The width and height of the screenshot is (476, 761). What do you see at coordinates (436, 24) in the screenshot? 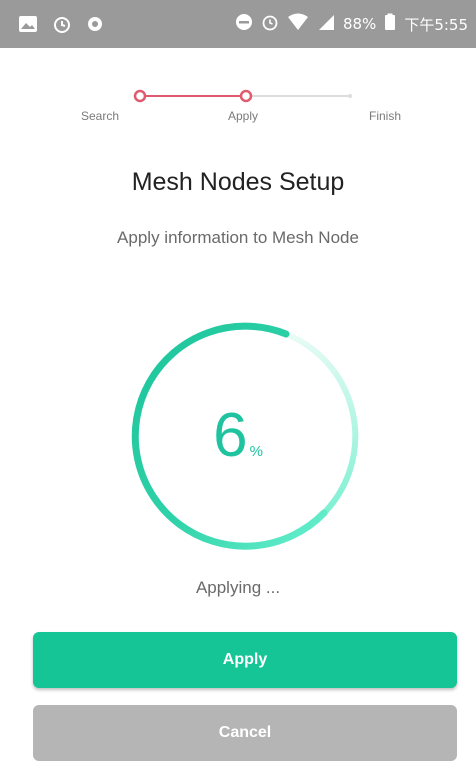
I see `clock-time: 下午5:55` at bounding box center [436, 24].